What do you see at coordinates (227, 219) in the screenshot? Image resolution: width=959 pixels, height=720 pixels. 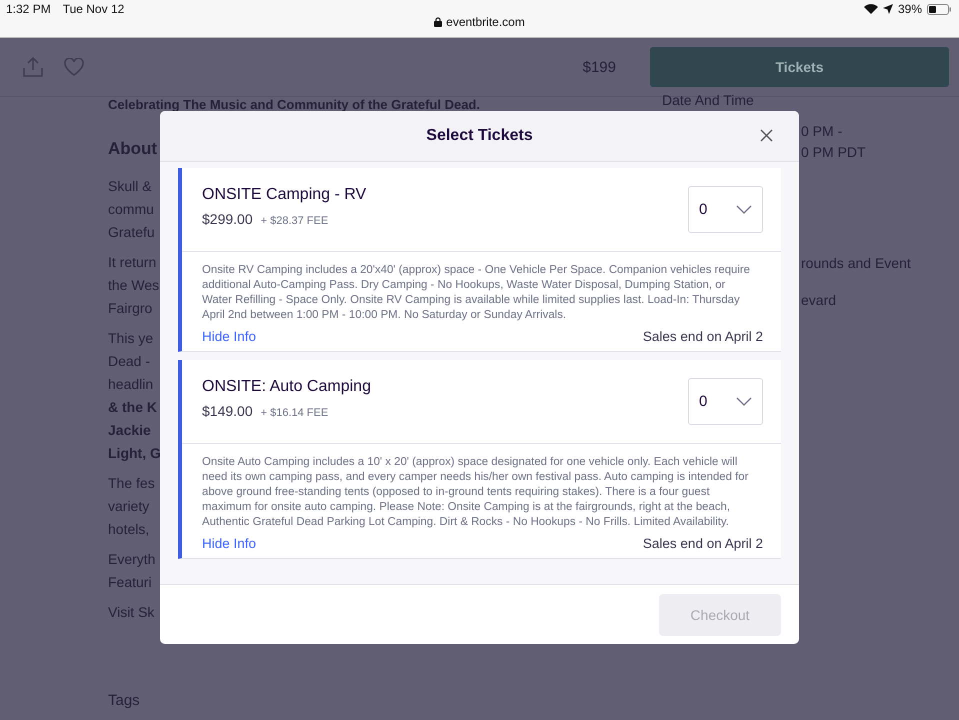 I see `ticket-price: $299.00` at bounding box center [227, 219].